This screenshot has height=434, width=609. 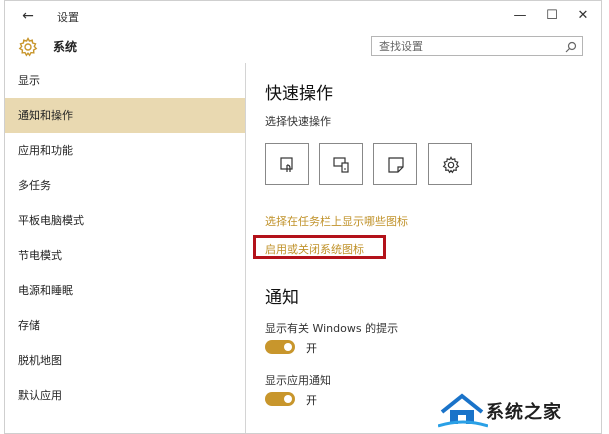 What do you see at coordinates (303, 16) in the screenshot?
I see `title-bar: ← 设置 — ☐ ✕` at bounding box center [303, 16].